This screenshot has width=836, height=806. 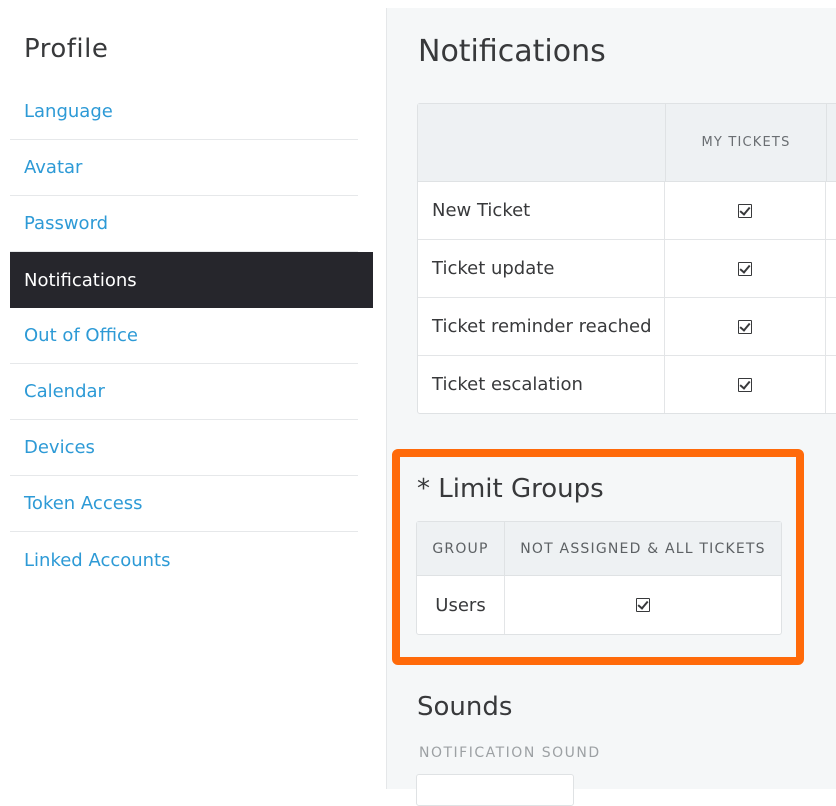 I want to click on table-row: Users, so click(x=599, y=605).